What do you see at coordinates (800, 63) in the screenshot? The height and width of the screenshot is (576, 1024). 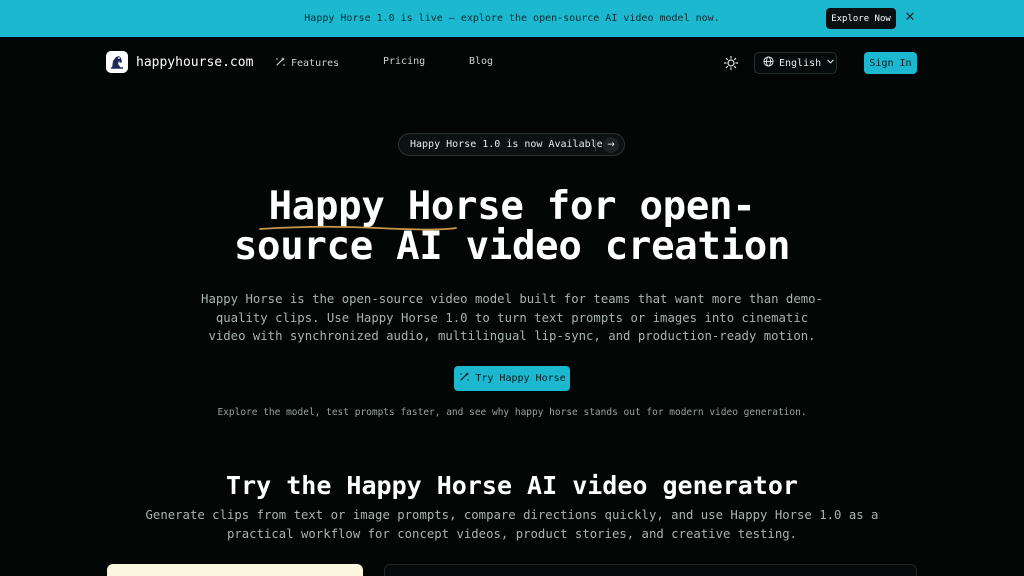 I see `language-label: English` at bounding box center [800, 63].